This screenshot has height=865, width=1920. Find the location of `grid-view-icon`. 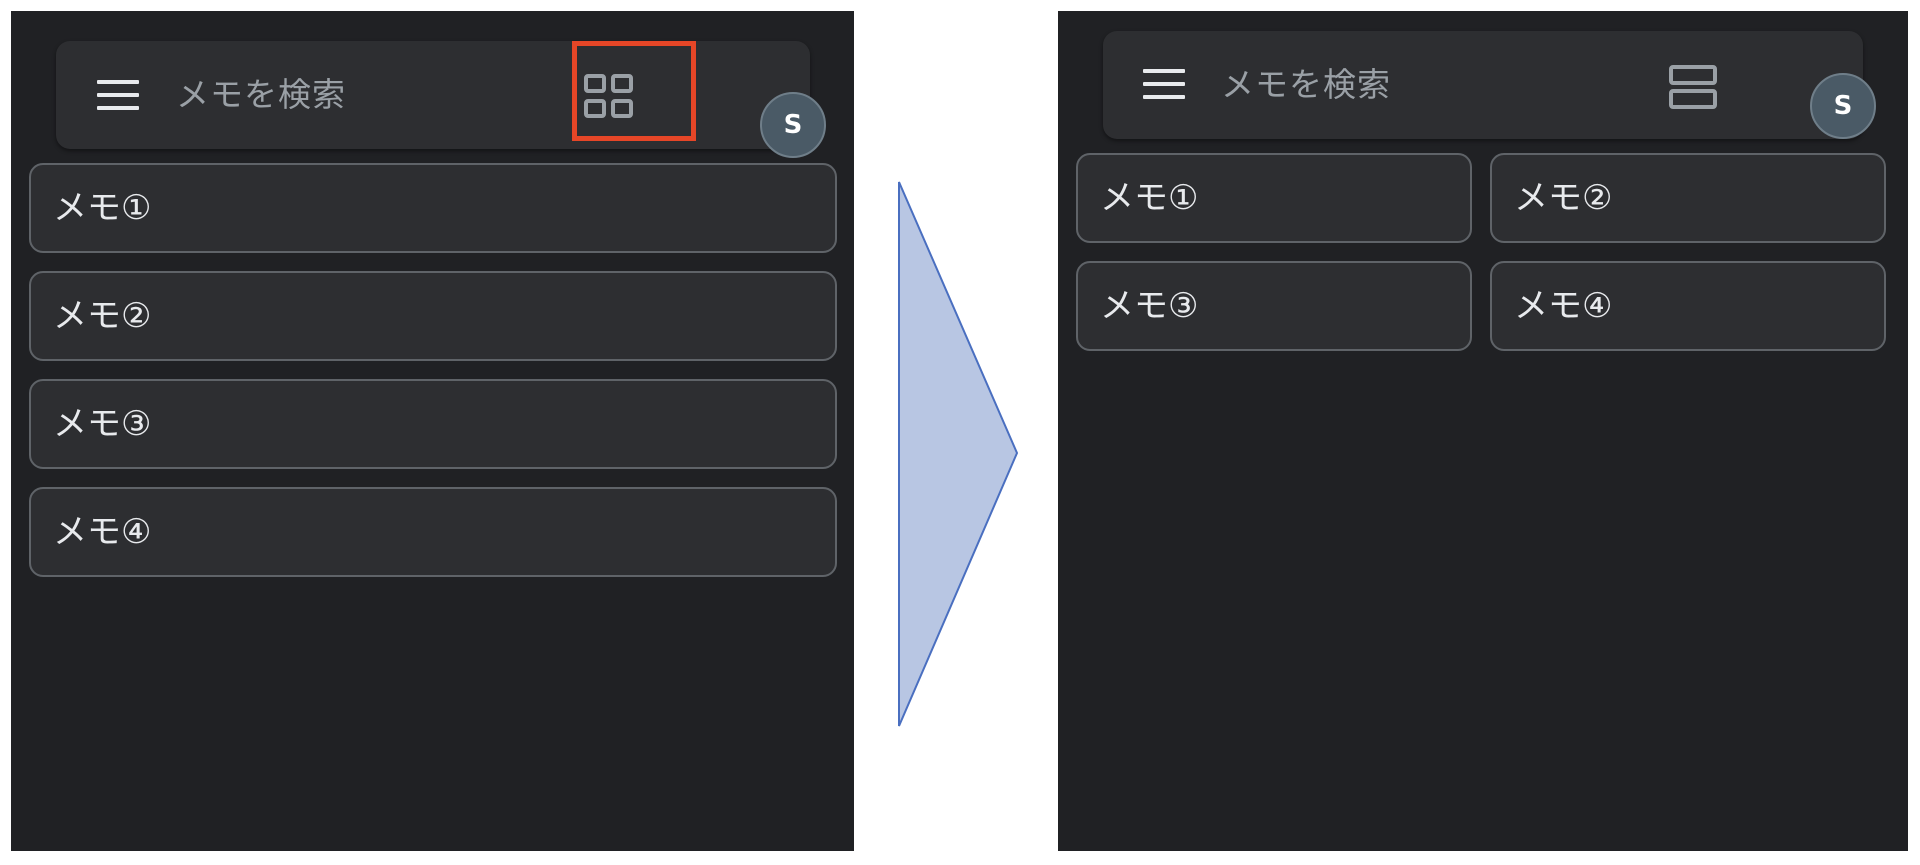

grid-view-icon is located at coordinates (609, 97).